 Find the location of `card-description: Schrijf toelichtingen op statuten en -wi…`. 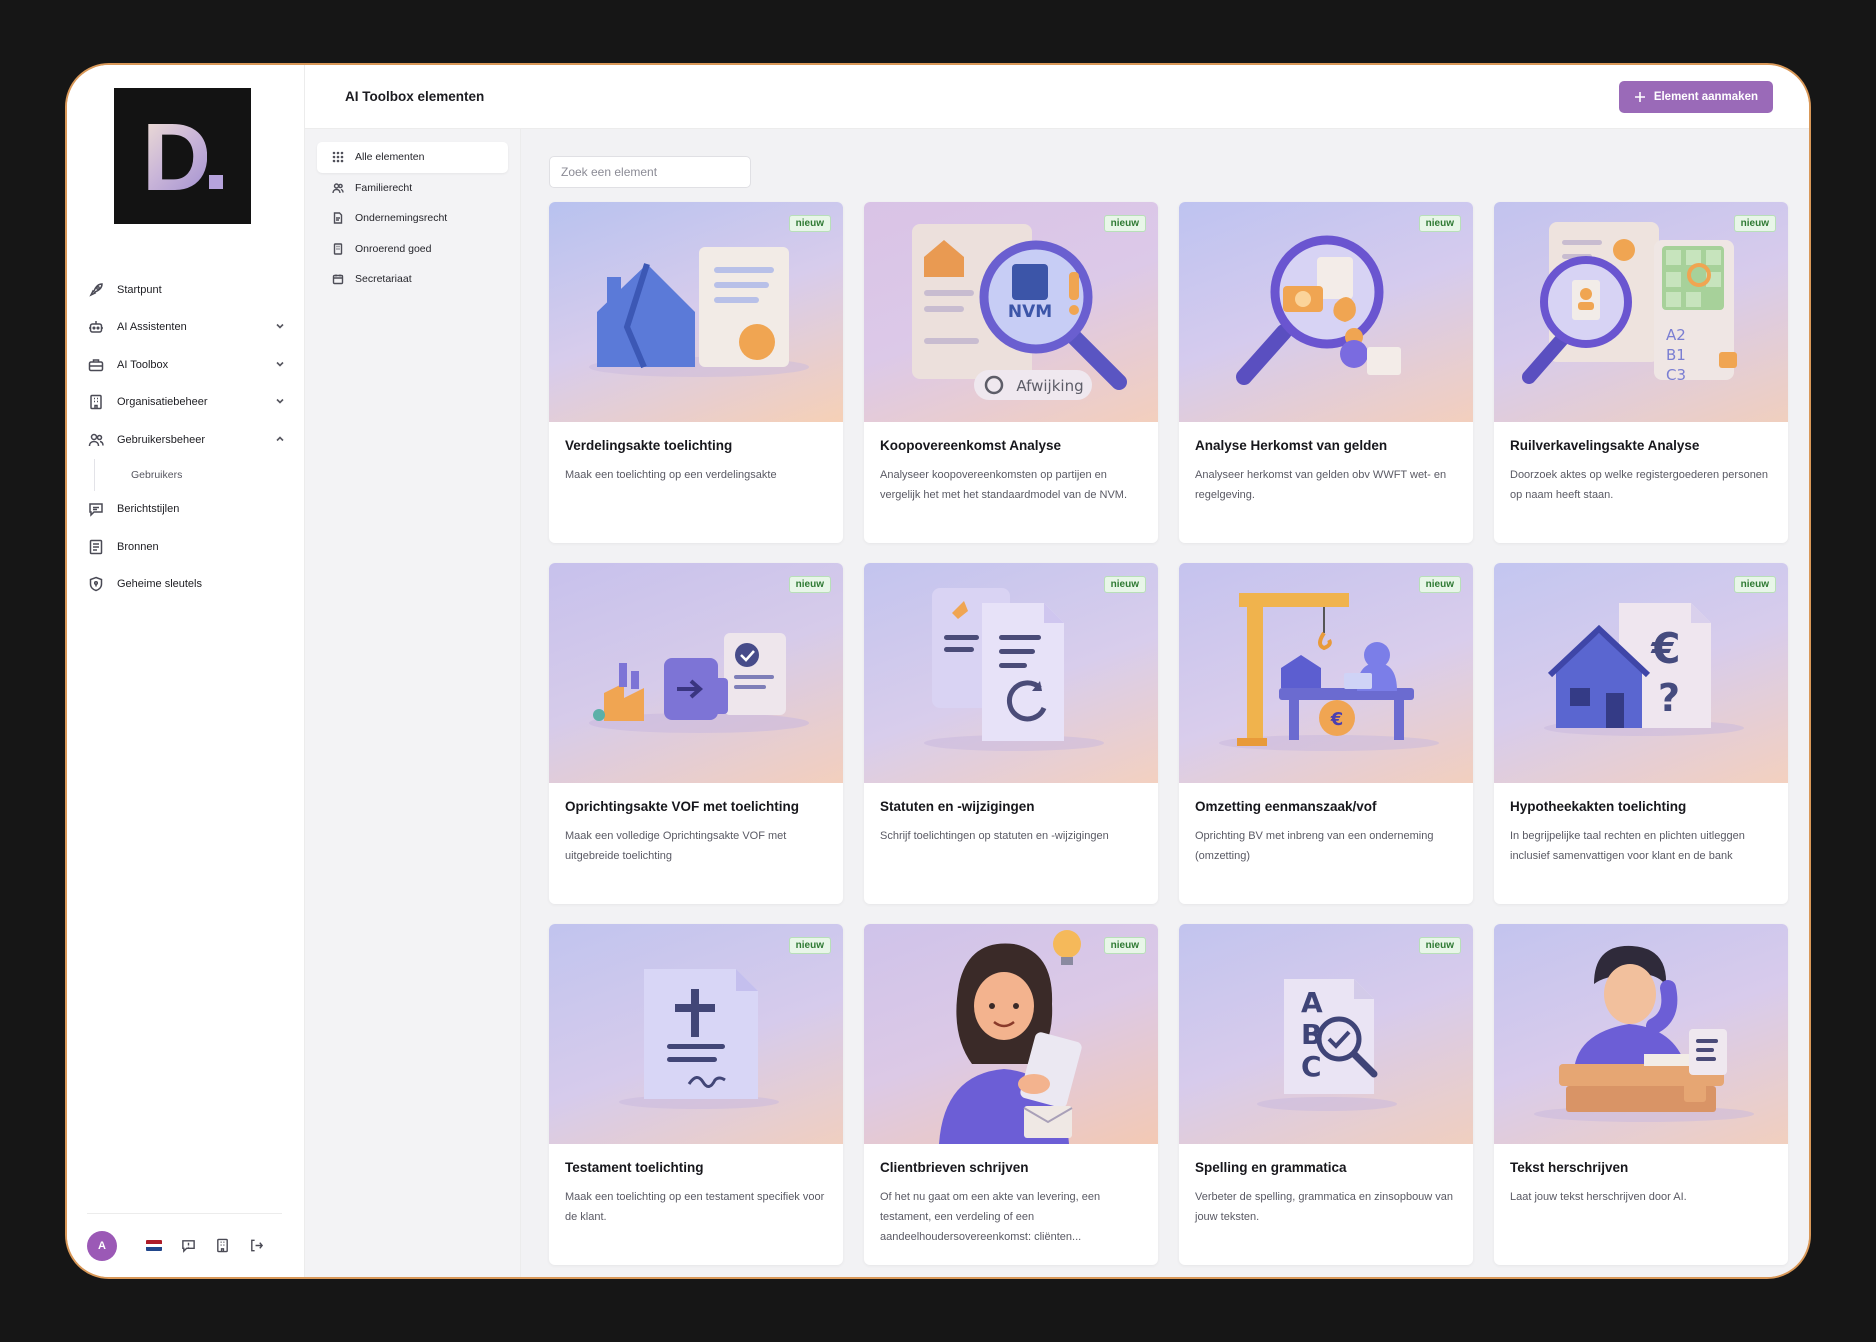

card-description: Schrijf toelichtingen op statuten en -wi… is located at coordinates (994, 836).